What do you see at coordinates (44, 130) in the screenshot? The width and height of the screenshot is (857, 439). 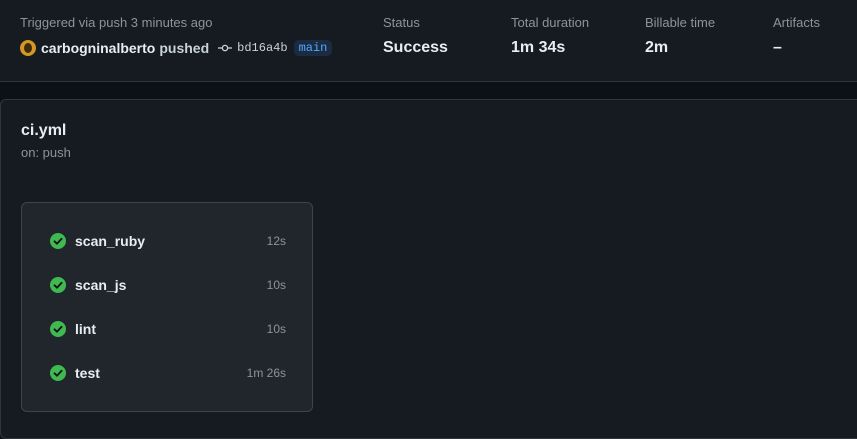 I see `workflow-file-name: ci.yml` at bounding box center [44, 130].